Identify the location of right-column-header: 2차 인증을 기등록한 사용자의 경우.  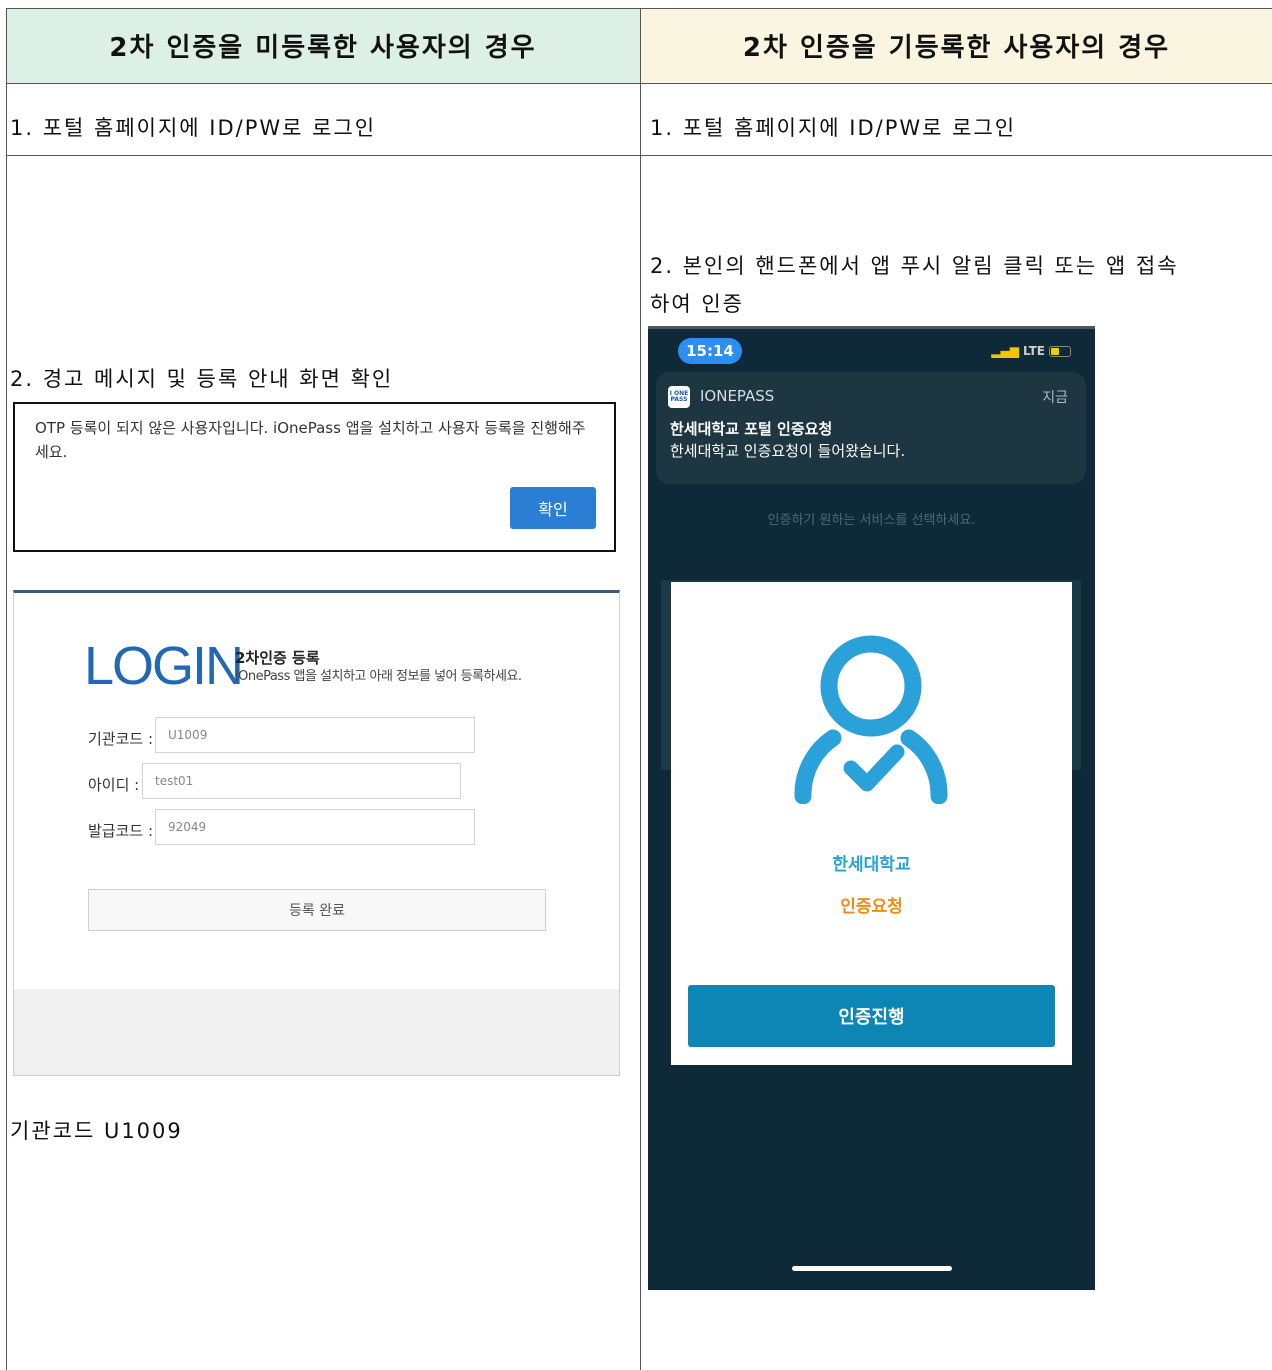
(956, 45).